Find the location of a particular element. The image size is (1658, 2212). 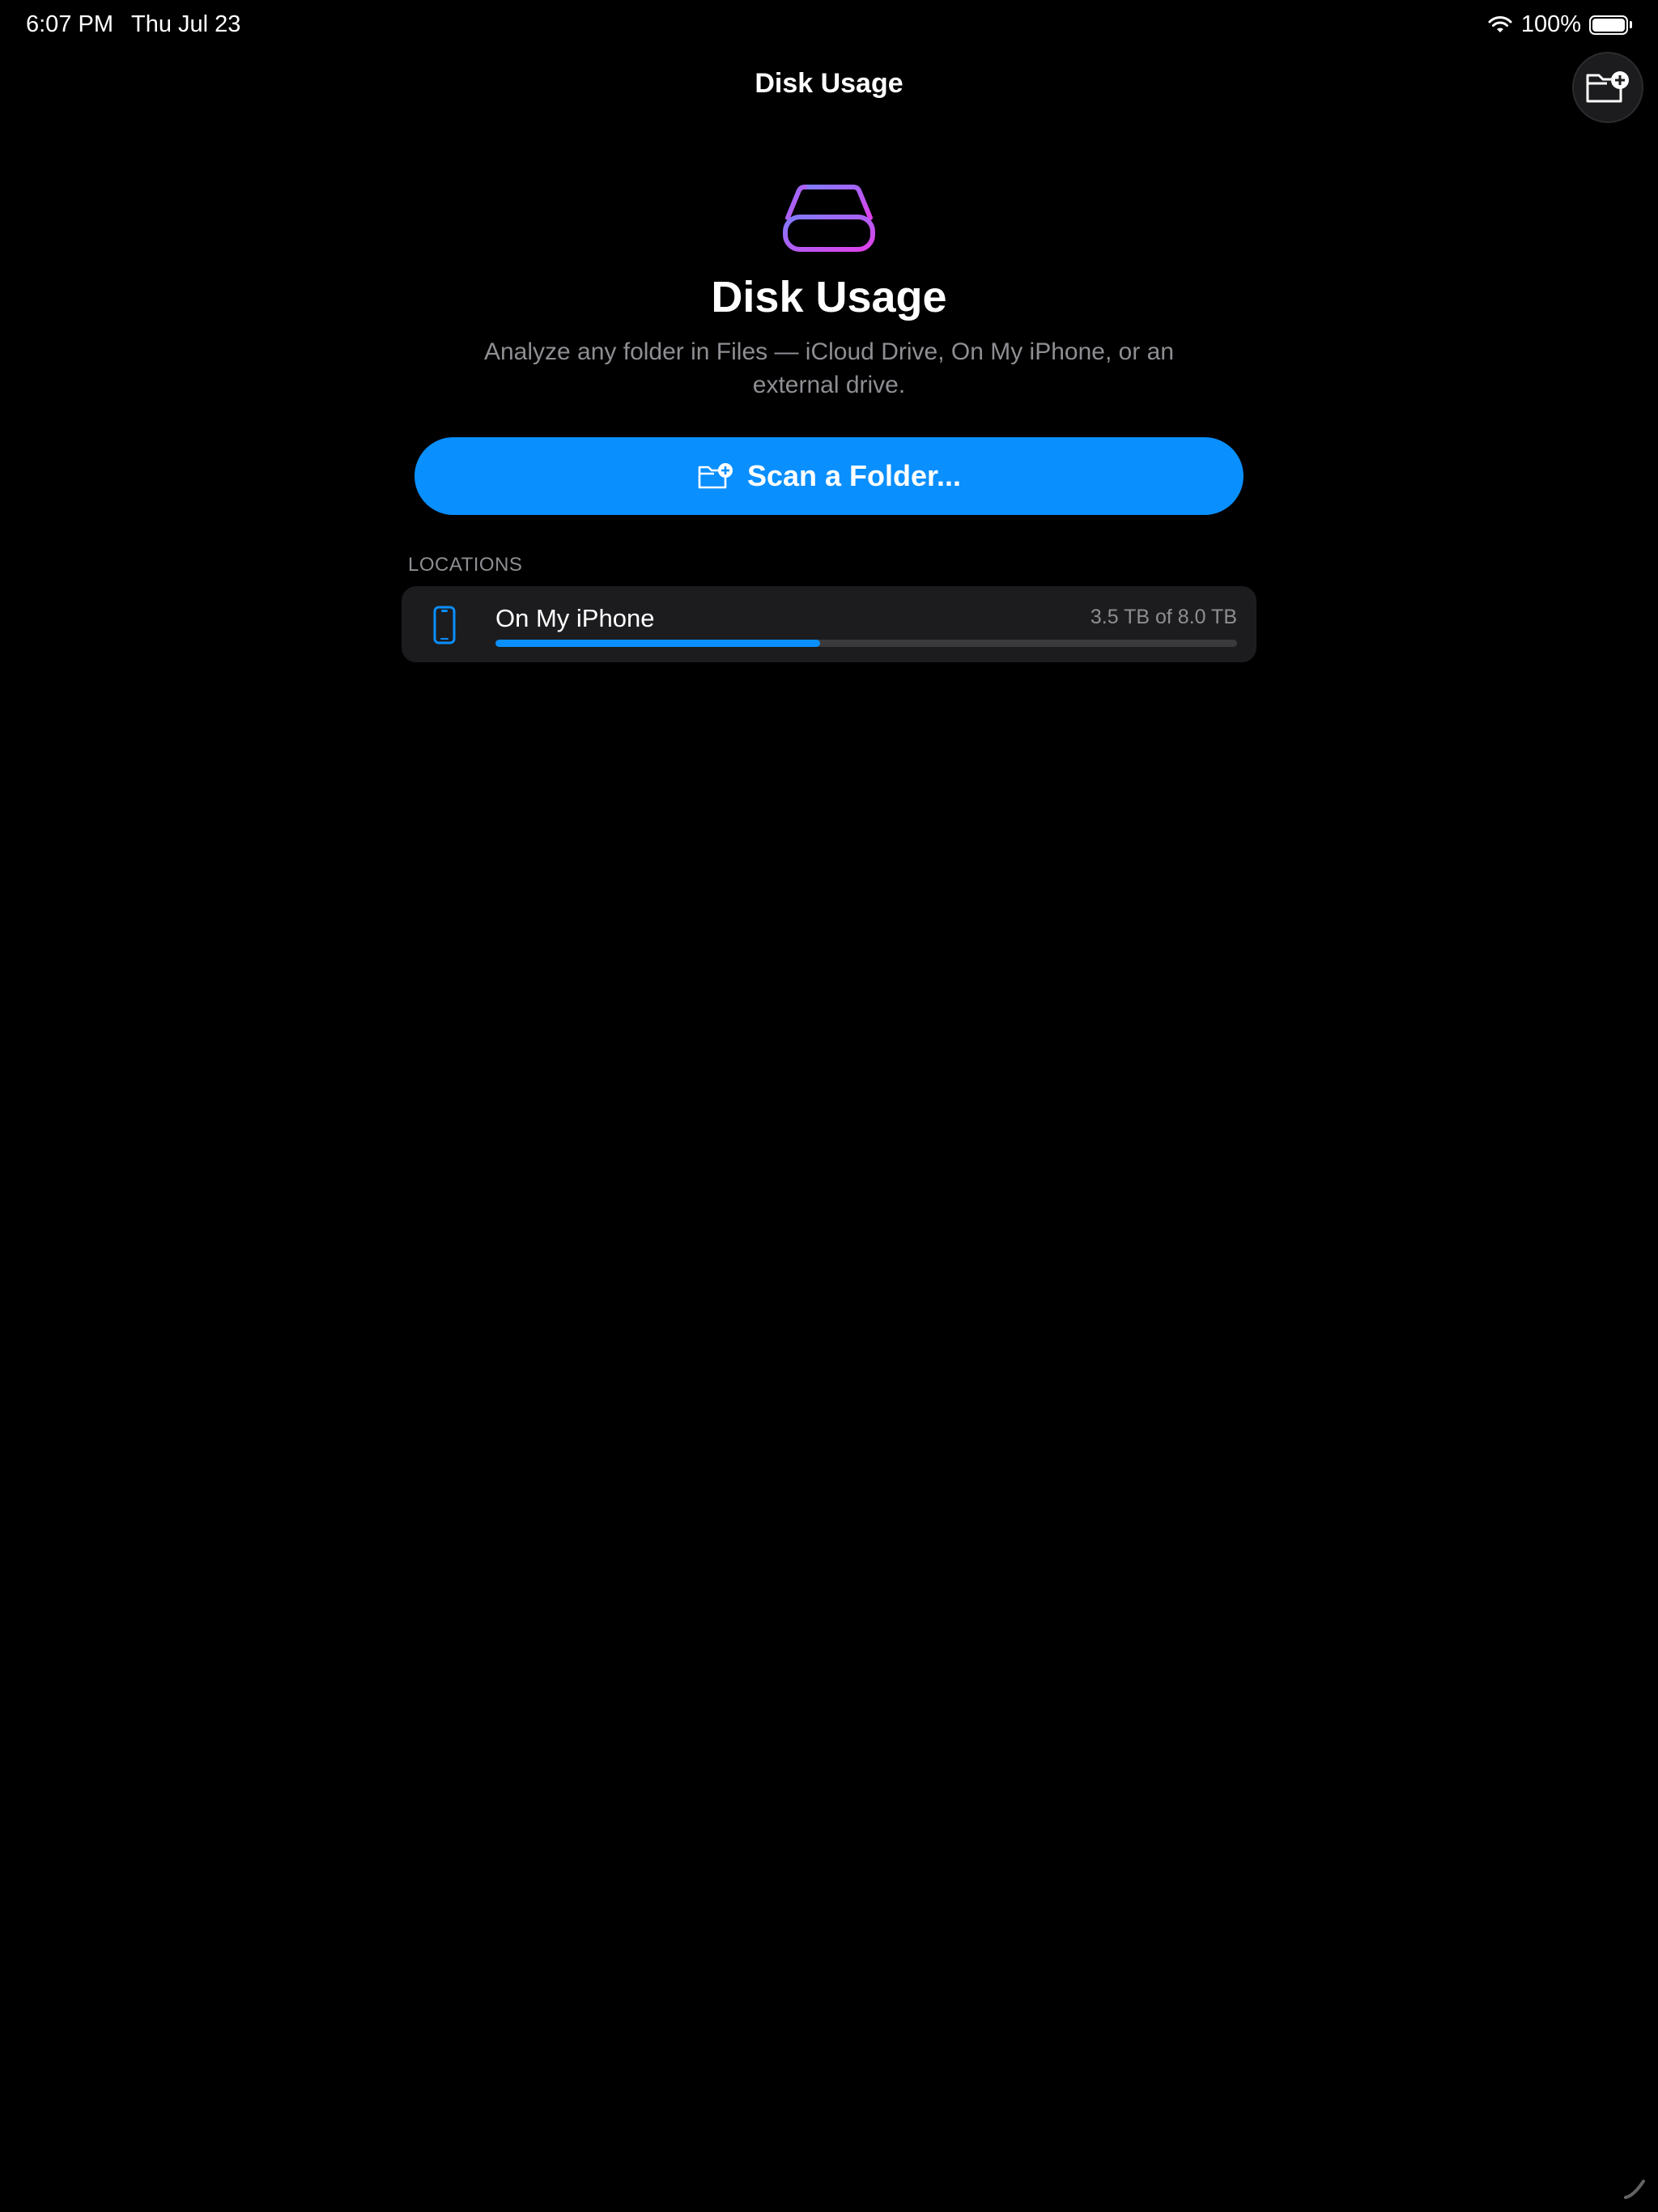

battery-icon is located at coordinates (1610, 25).